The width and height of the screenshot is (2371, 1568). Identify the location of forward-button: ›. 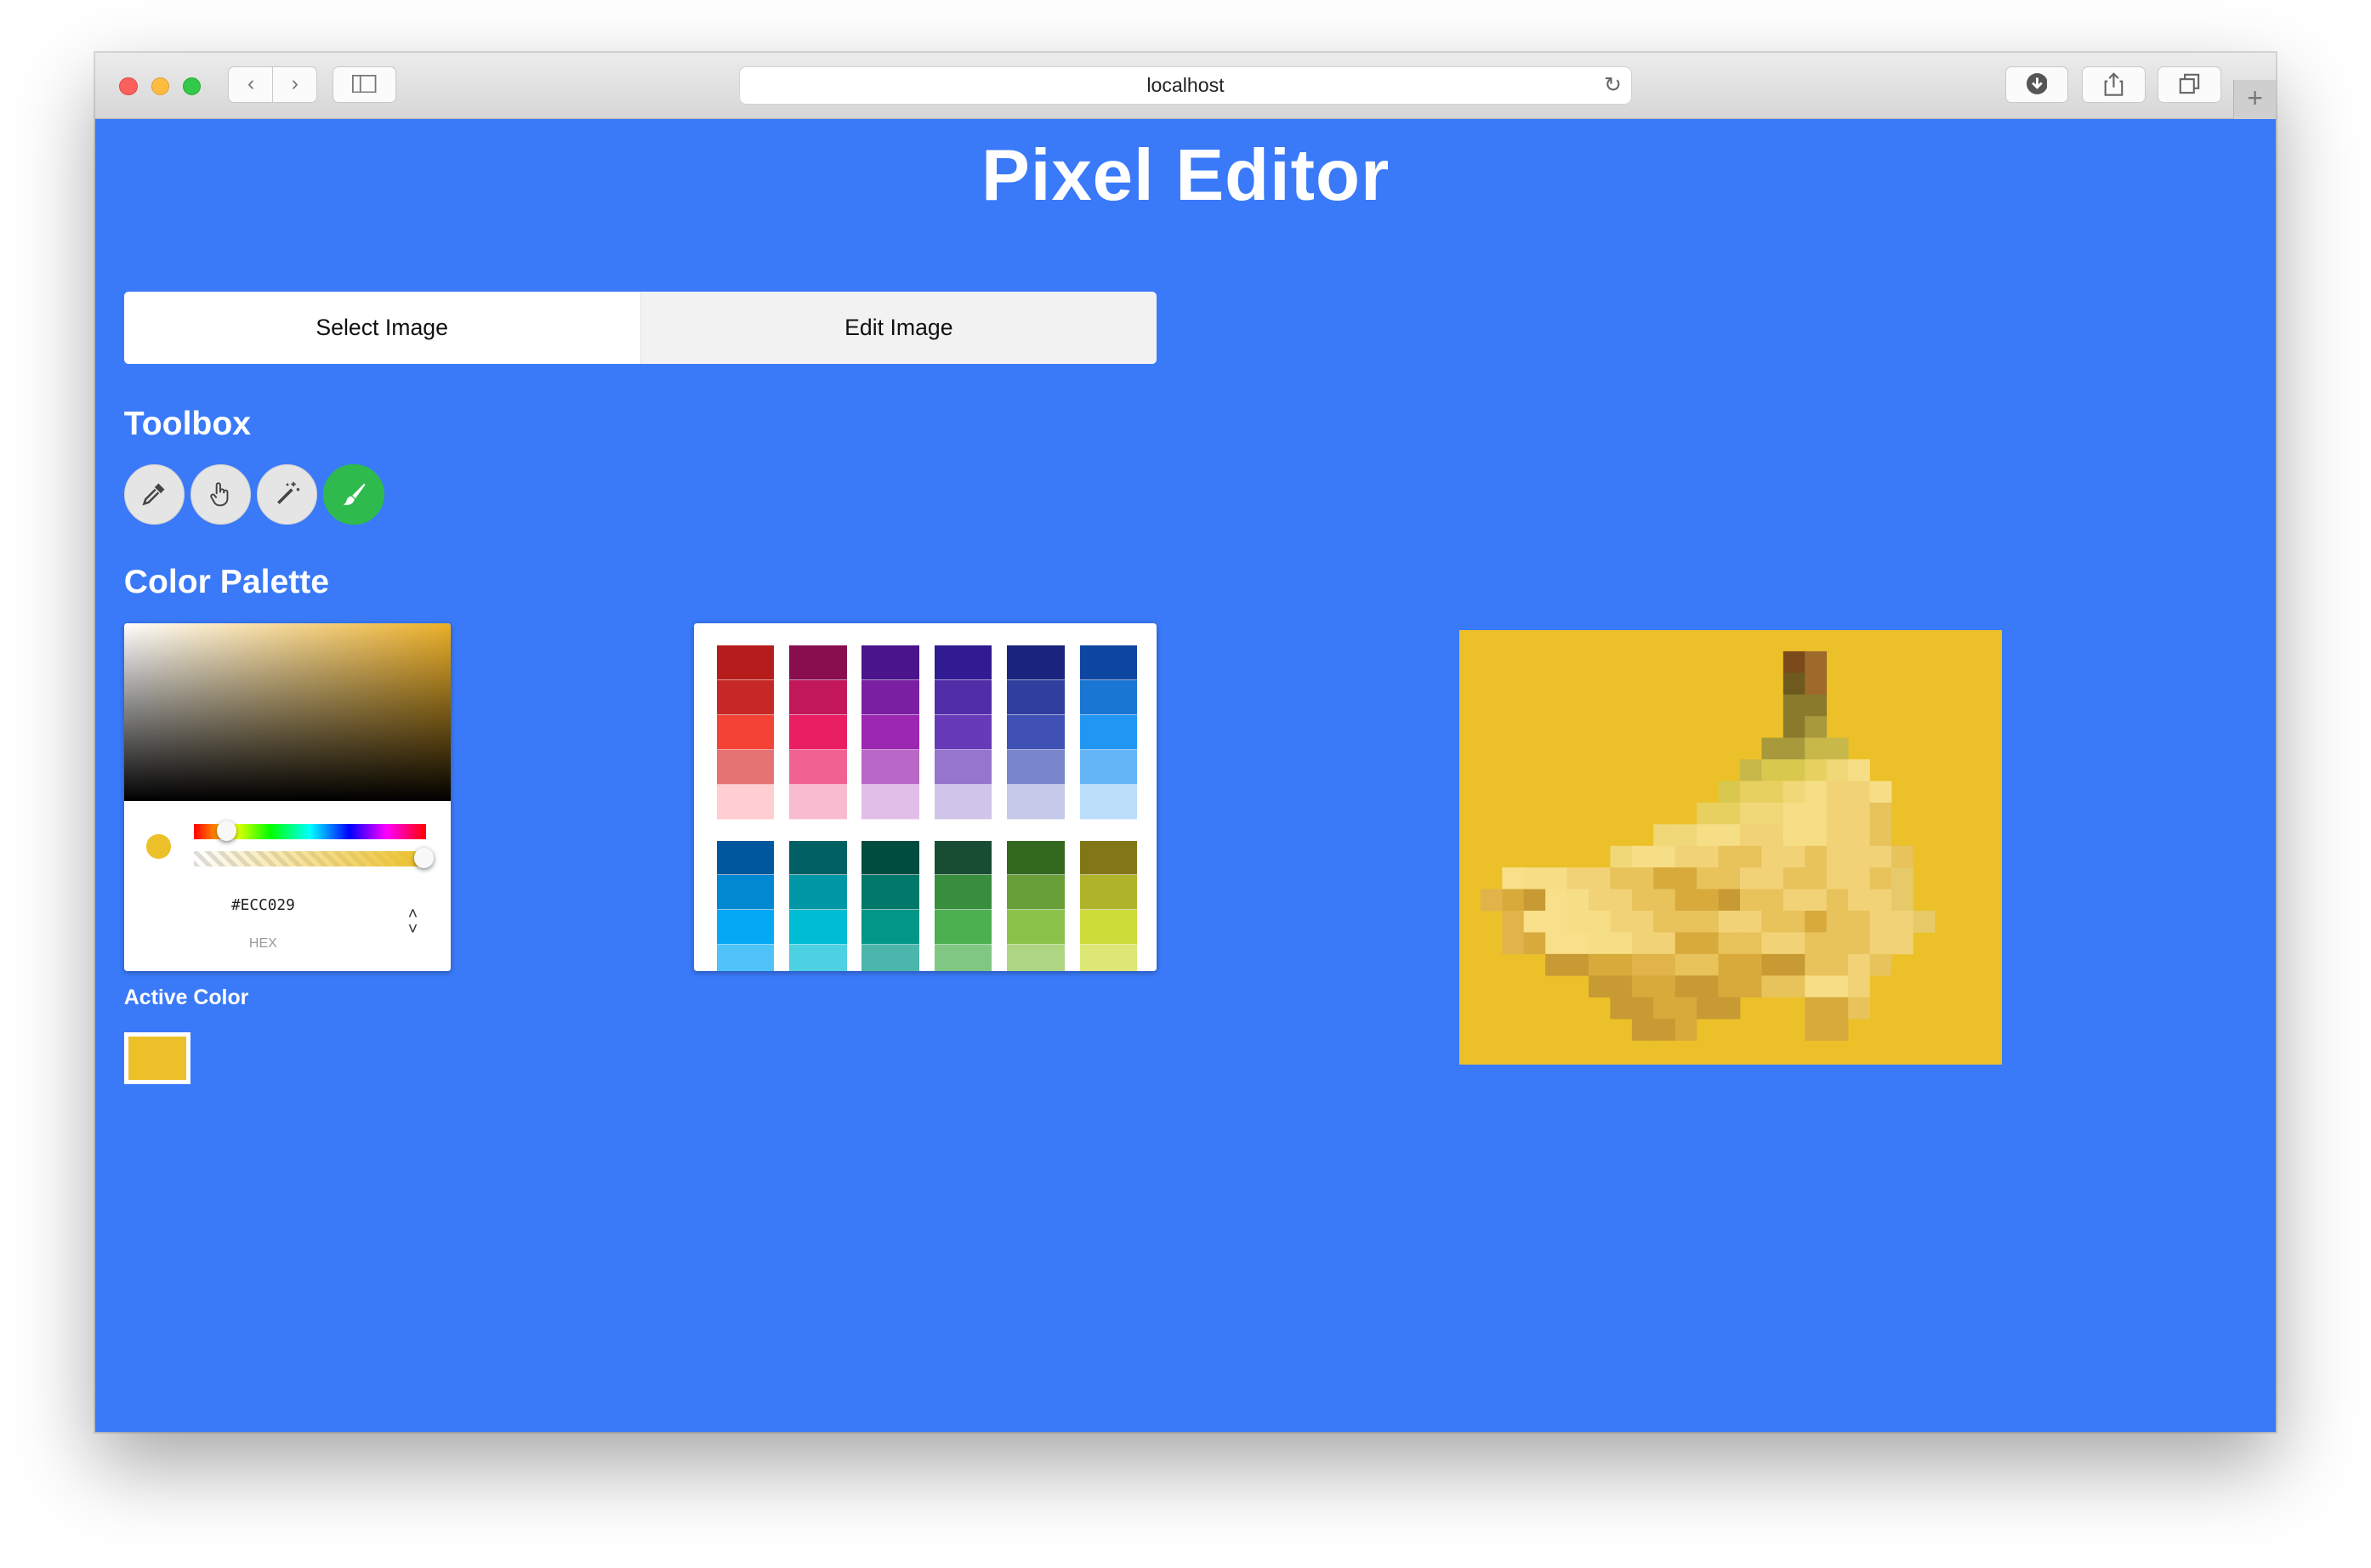
(295, 84).